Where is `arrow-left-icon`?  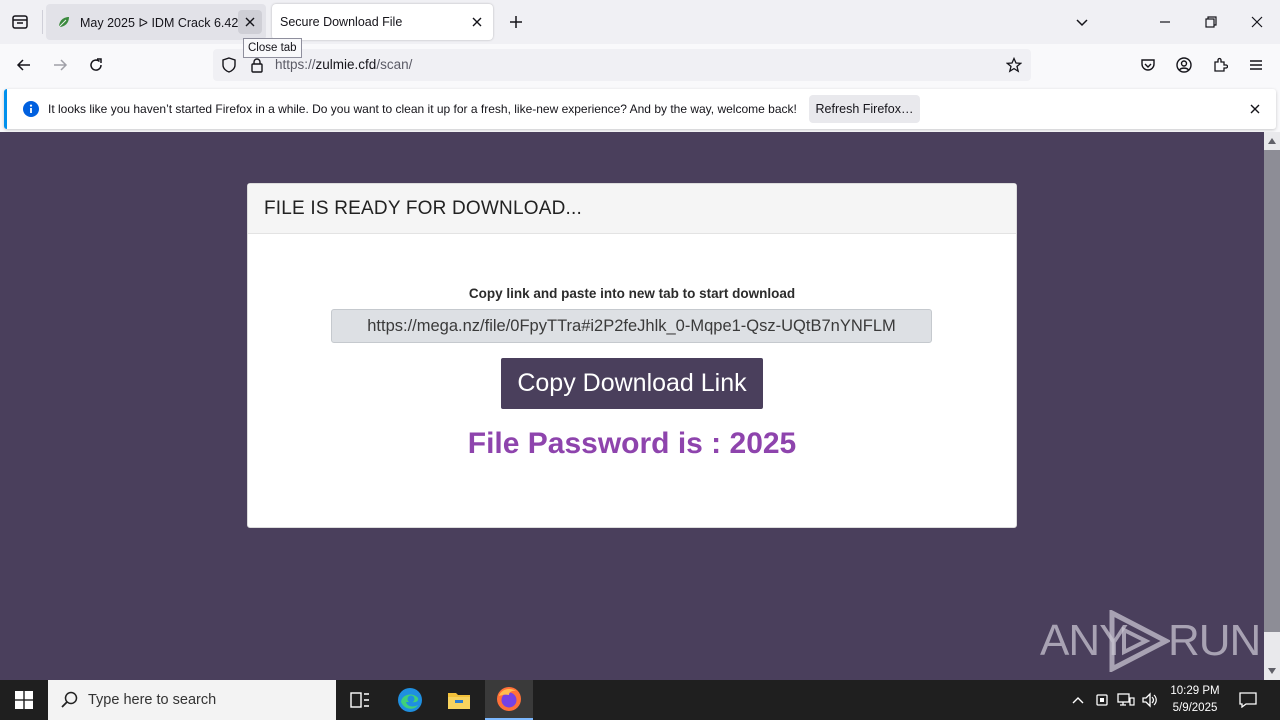
arrow-left-icon is located at coordinates (23, 65).